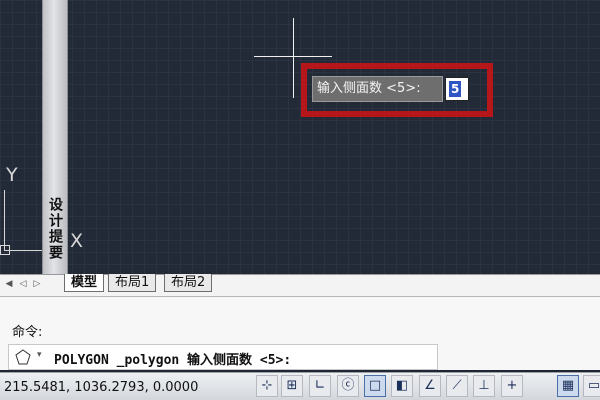 The image size is (600, 400). What do you see at coordinates (293, 58) in the screenshot?
I see `crosshair-vertical` at bounding box center [293, 58].